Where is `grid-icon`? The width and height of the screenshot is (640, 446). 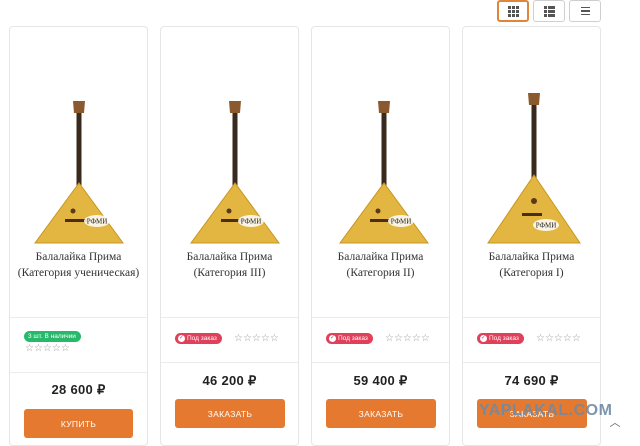
grid-icon is located at coordinates (513, 11).